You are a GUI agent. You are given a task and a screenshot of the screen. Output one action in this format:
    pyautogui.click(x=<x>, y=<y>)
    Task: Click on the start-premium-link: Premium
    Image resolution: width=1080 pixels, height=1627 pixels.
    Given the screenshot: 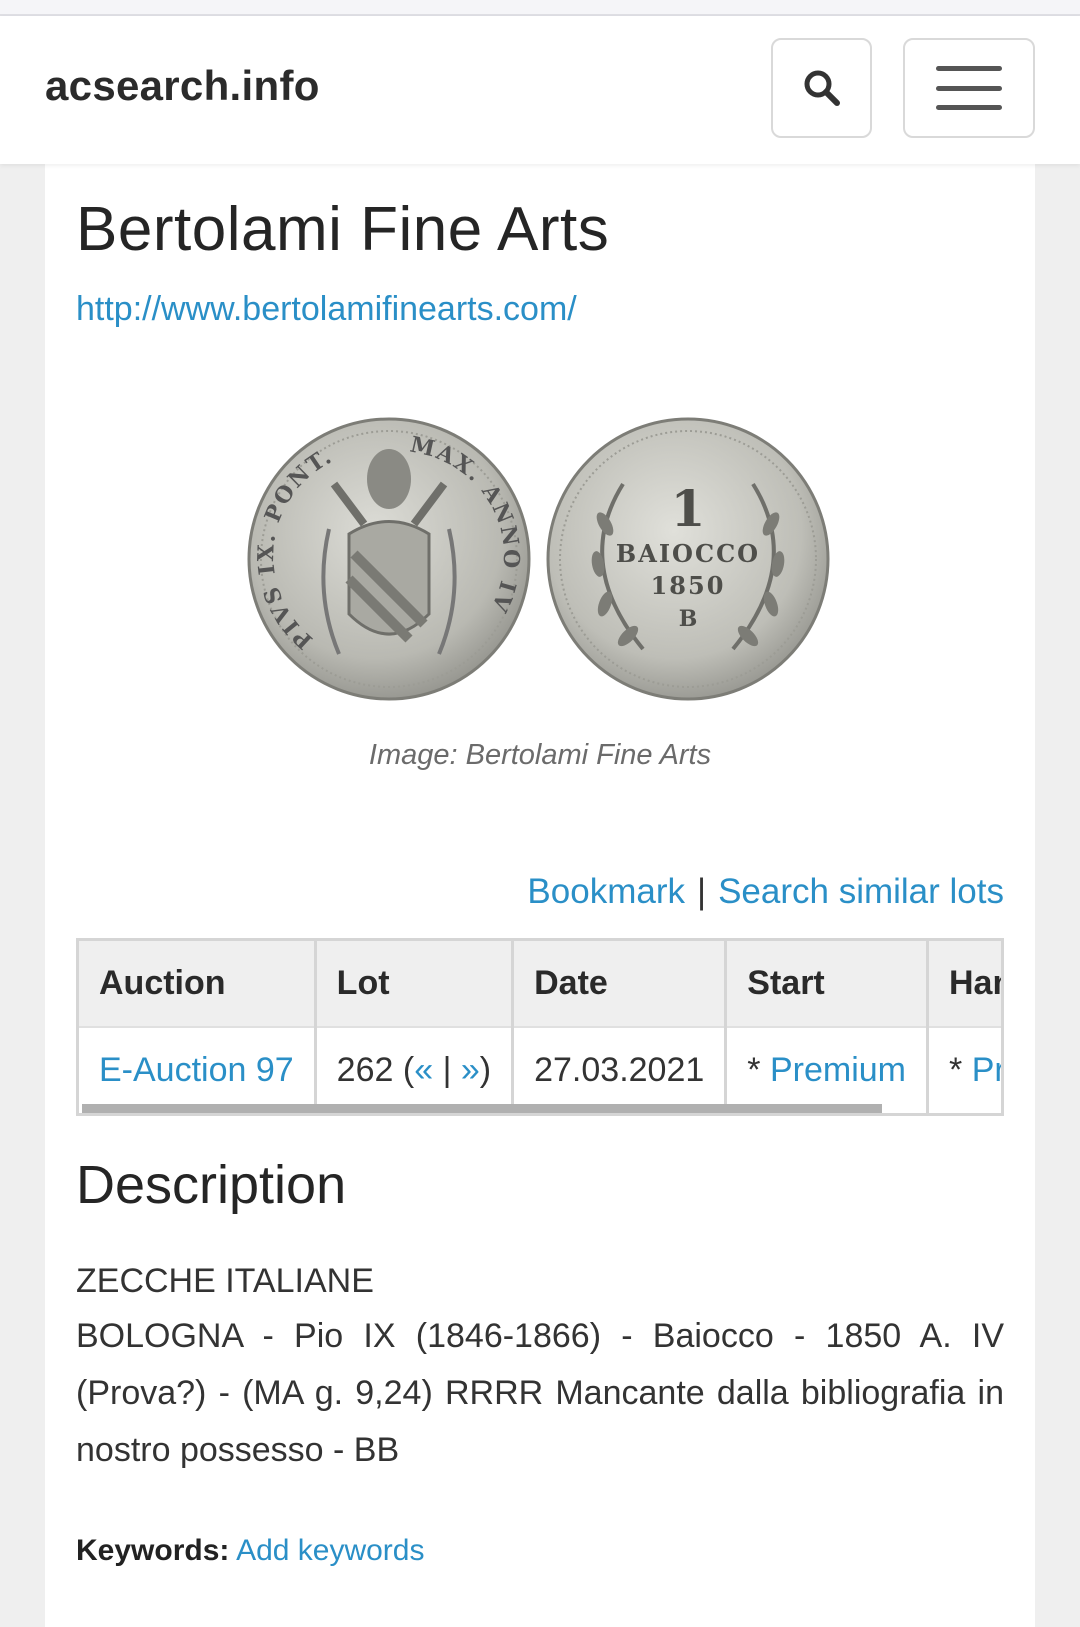 What is the action you would take?
    pyautogui.click(x=838, y=1070)
    